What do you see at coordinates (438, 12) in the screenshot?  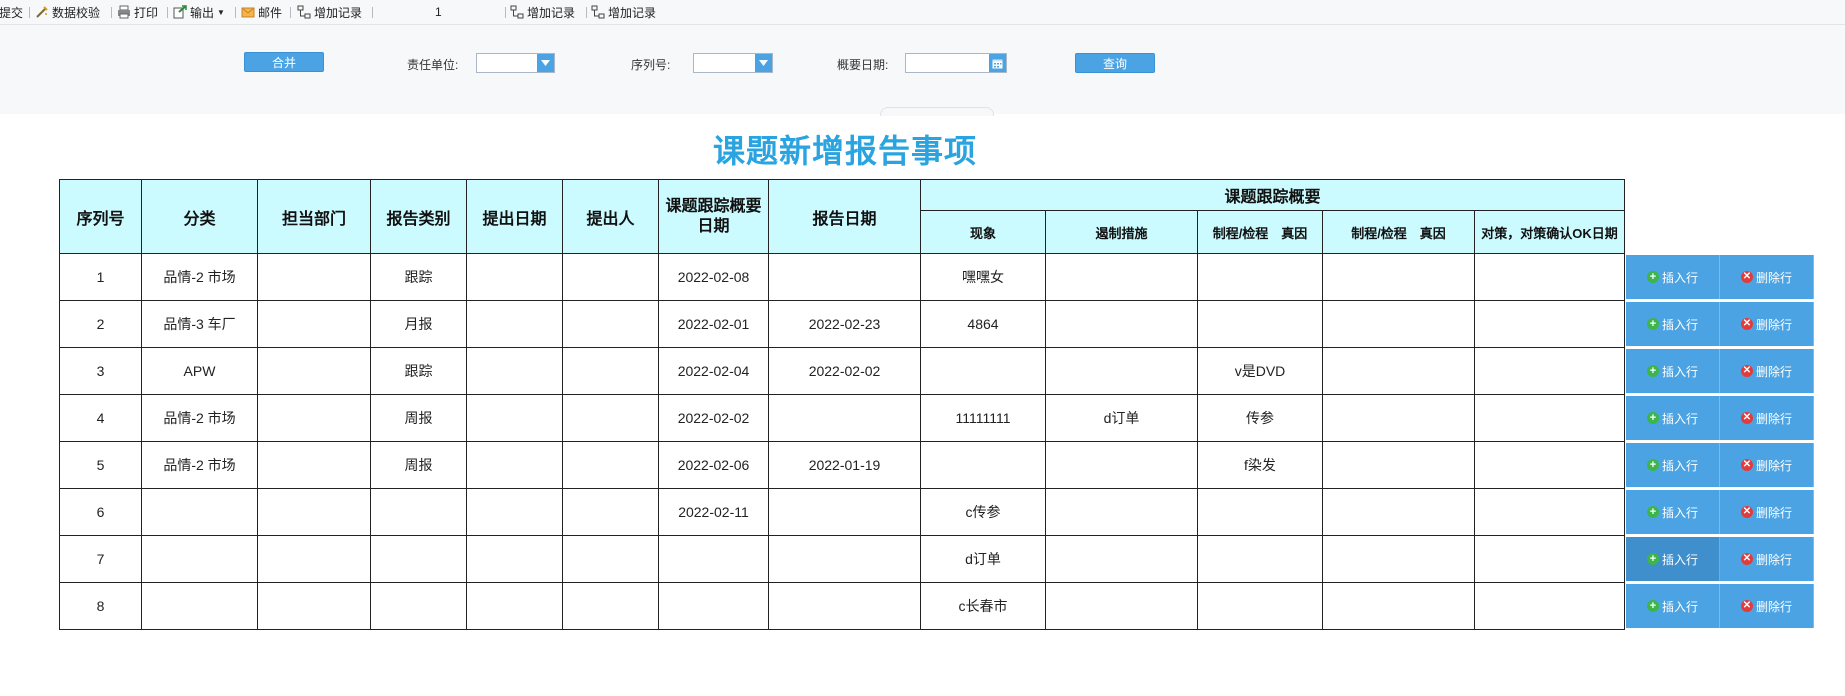 I see `page-number: 1` at bounding box center [438, 12].